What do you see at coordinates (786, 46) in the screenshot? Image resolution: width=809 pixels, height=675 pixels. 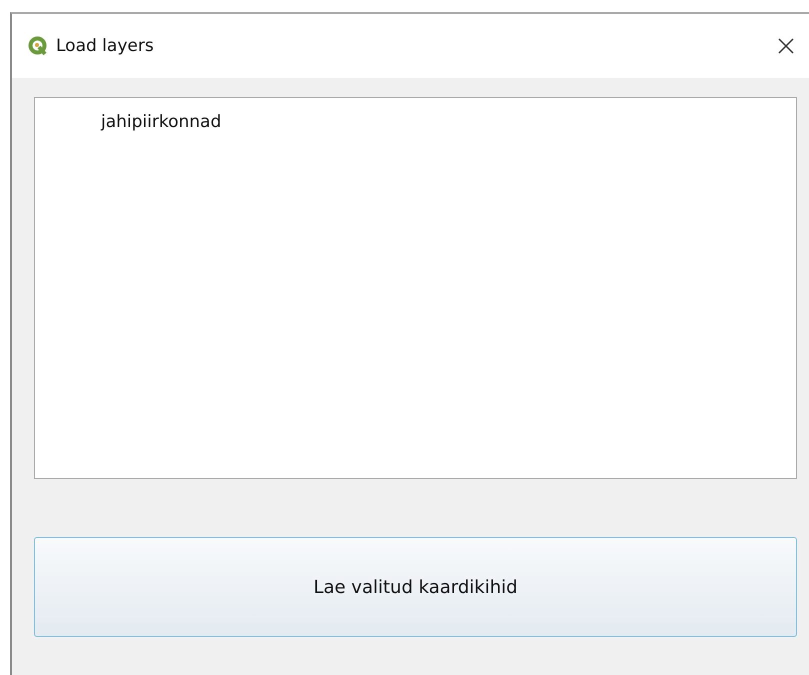 I see `close-icon` at bounding box center [786, 46].